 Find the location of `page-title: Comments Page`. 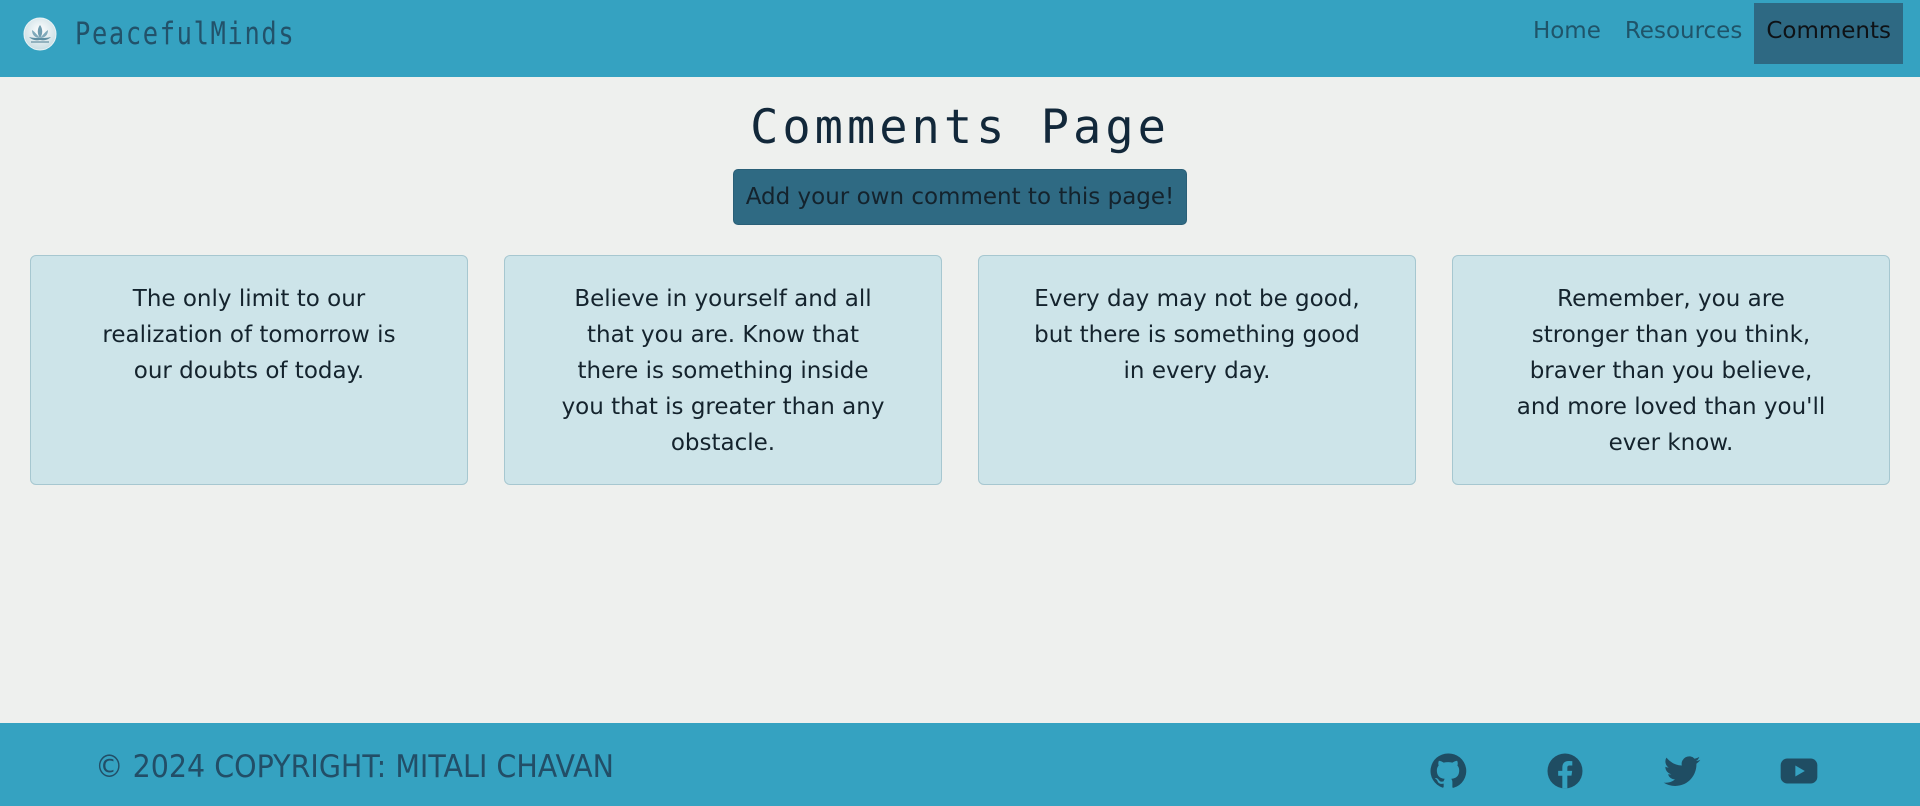

page-title: Comments Page is located at coordinates (960, 127).